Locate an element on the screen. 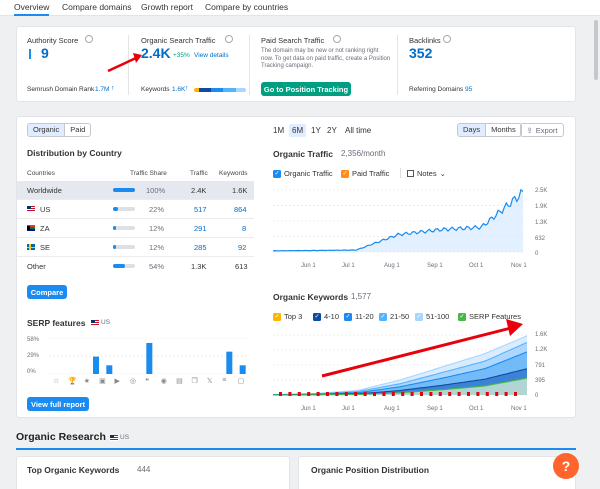 This screenshot has width=600, height=489. traffic-xtick: Sep 1 is located at coordinates (435, 266).